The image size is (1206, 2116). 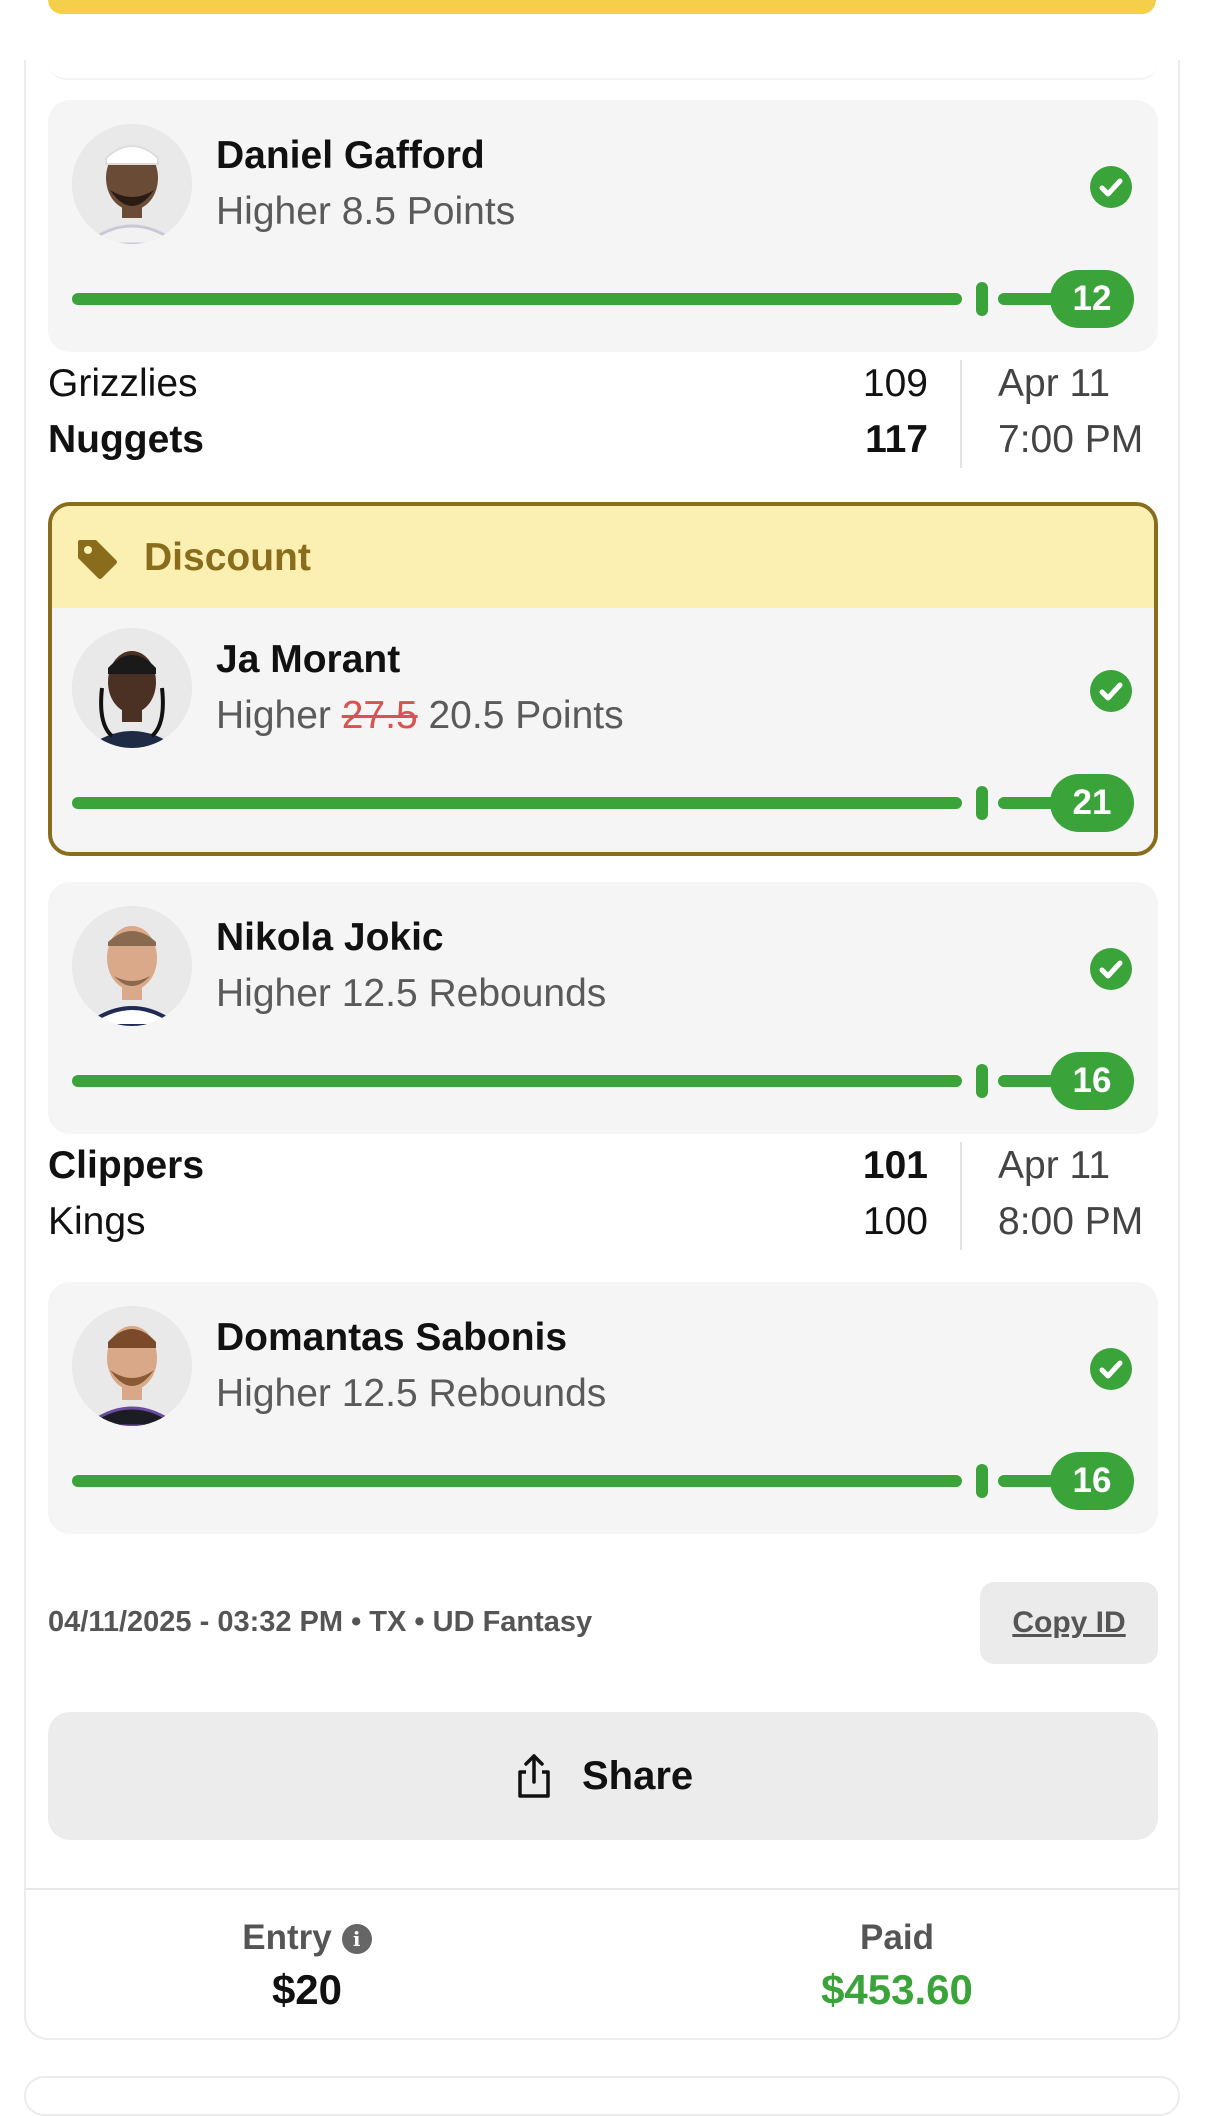 What do you see at coordinates (602, 1889) in the screenshot?
I see `footer-divider` at bounding box center [602, 1889].